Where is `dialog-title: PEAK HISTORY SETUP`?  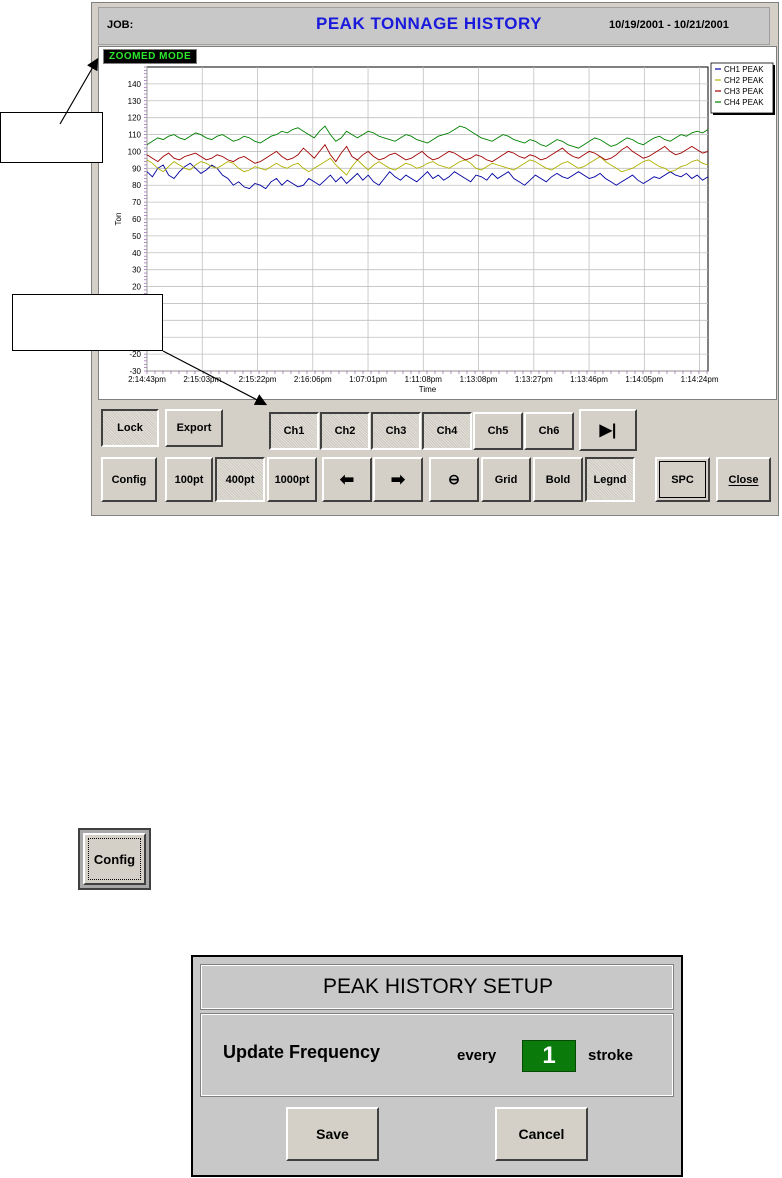
dialog-title: PEAK HISTORY SETUP is located at coordinates (438, 986).